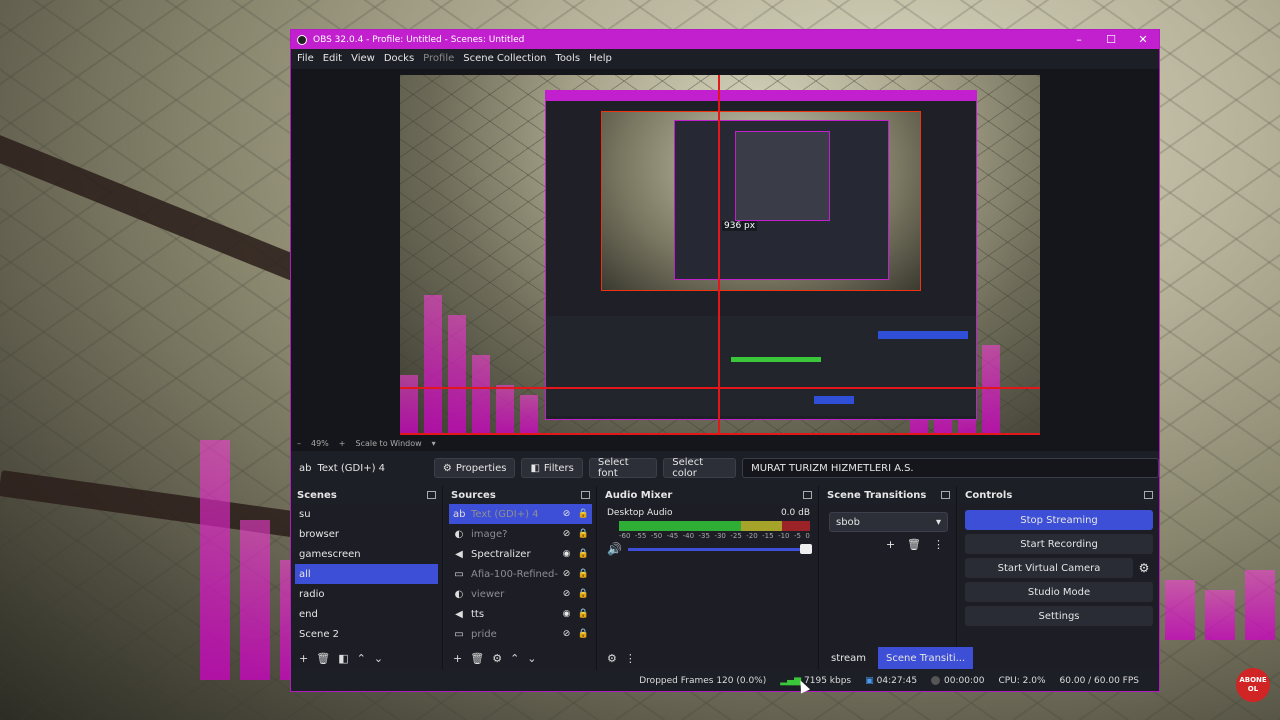 This screenshot has width=1280, height=720. What do you see at coordinates (1220, 605) in the screenshot?
I see `spectrum-bars-right` at bounding box center [1220, 605].